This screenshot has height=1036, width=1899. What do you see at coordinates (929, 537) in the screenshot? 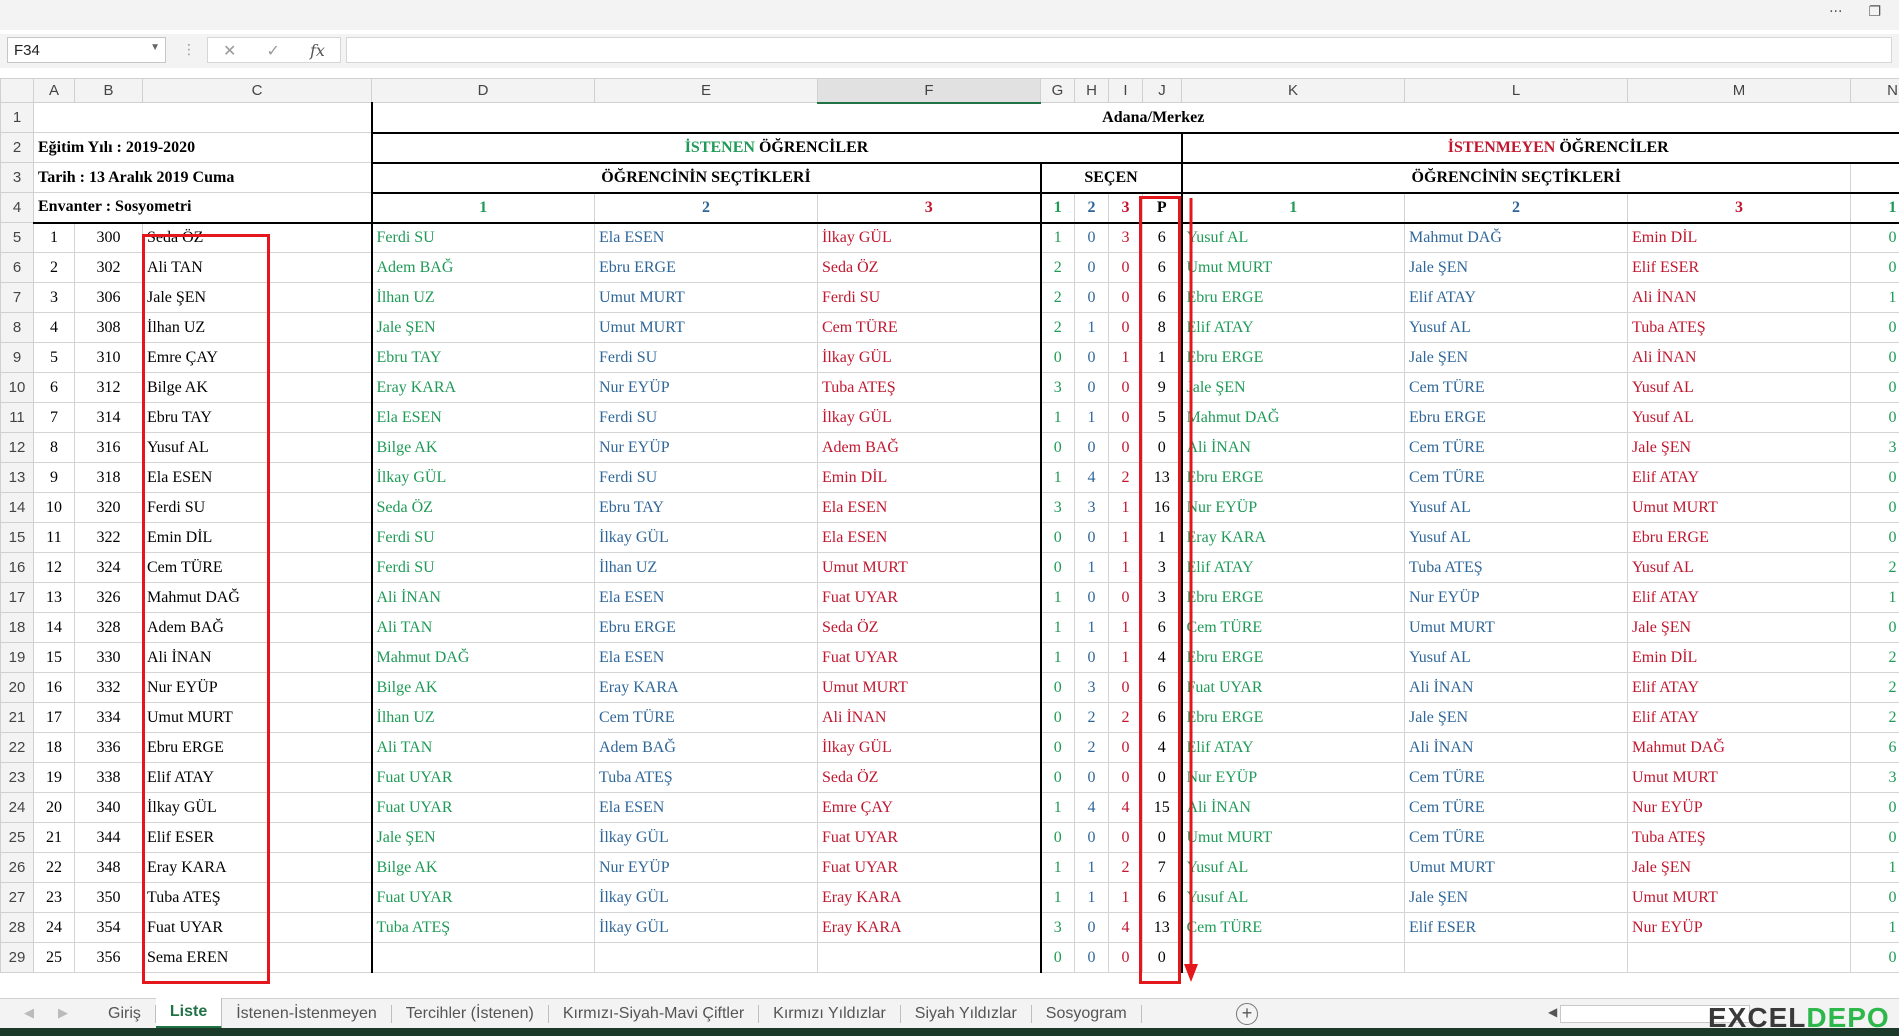
I see `wanted-choice-3: Ela ESEN` at bounding box center [929, 537].